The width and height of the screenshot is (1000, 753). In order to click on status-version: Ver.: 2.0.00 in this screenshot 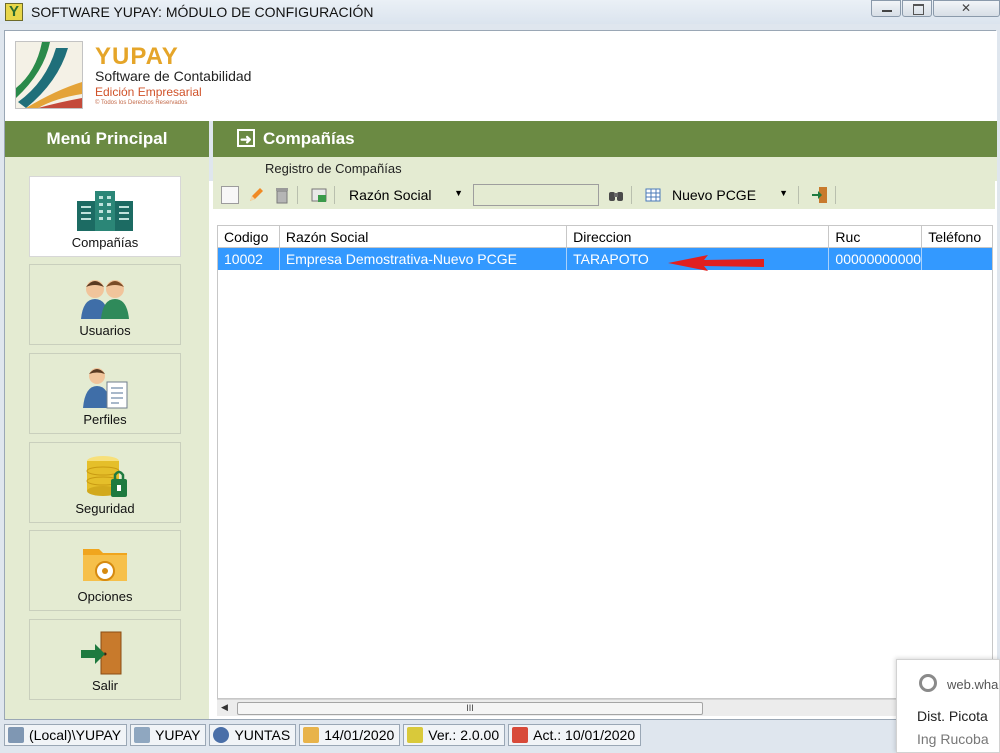, I will do `click(454, 735)`.